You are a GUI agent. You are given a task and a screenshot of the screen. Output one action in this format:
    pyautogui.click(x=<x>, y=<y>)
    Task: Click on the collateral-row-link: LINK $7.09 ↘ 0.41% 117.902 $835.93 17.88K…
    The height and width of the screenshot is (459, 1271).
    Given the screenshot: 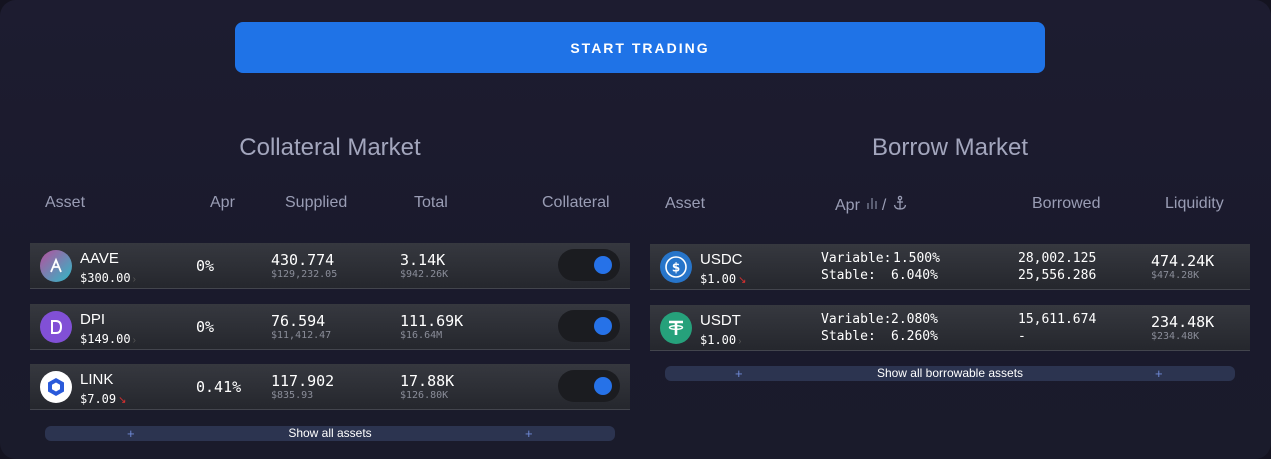 What is the action you would take?
    pyautogui.click(x=330, y=387)
    